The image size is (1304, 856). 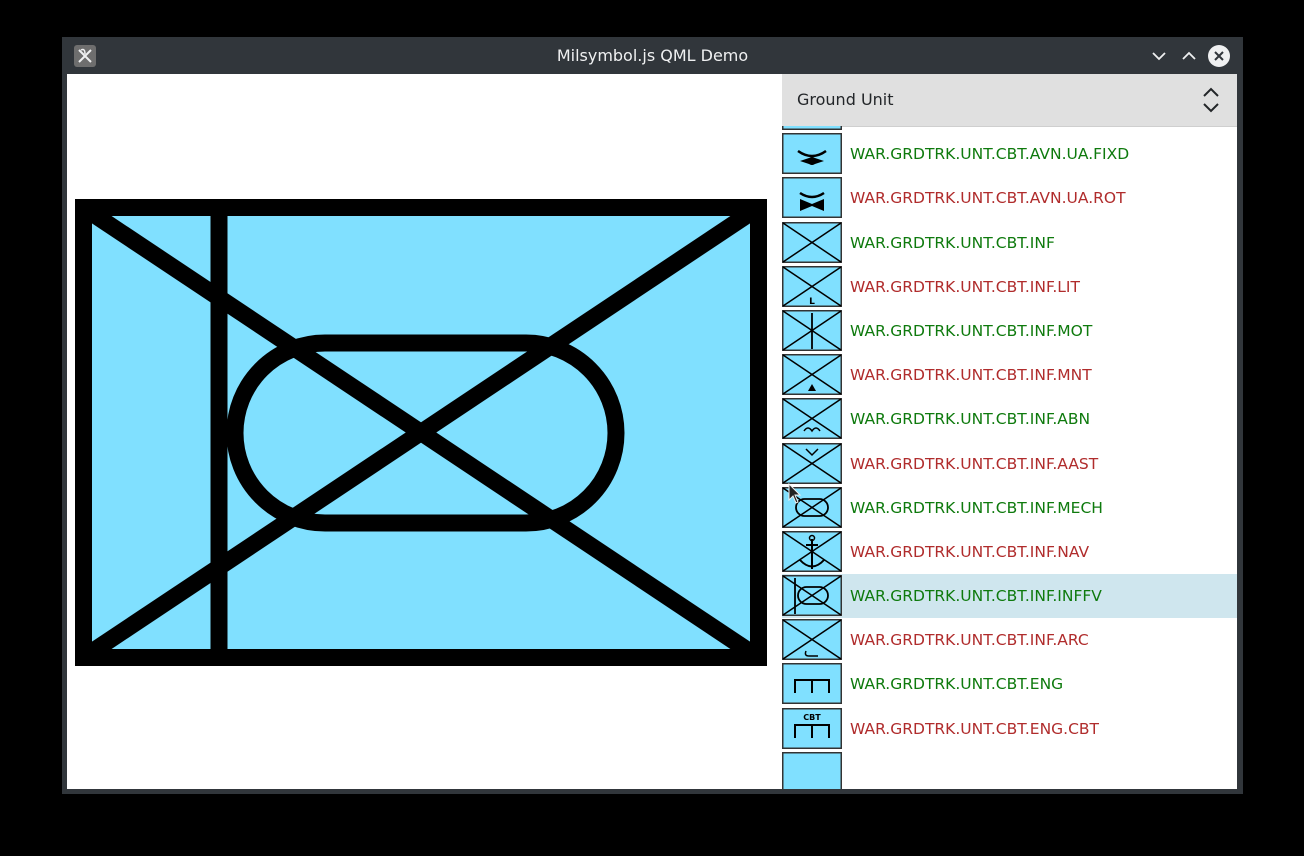 I want to click on list-item: WAR.GRDTRK.UNT.CBT.INF.MNT, so click(x=1009, y=375).